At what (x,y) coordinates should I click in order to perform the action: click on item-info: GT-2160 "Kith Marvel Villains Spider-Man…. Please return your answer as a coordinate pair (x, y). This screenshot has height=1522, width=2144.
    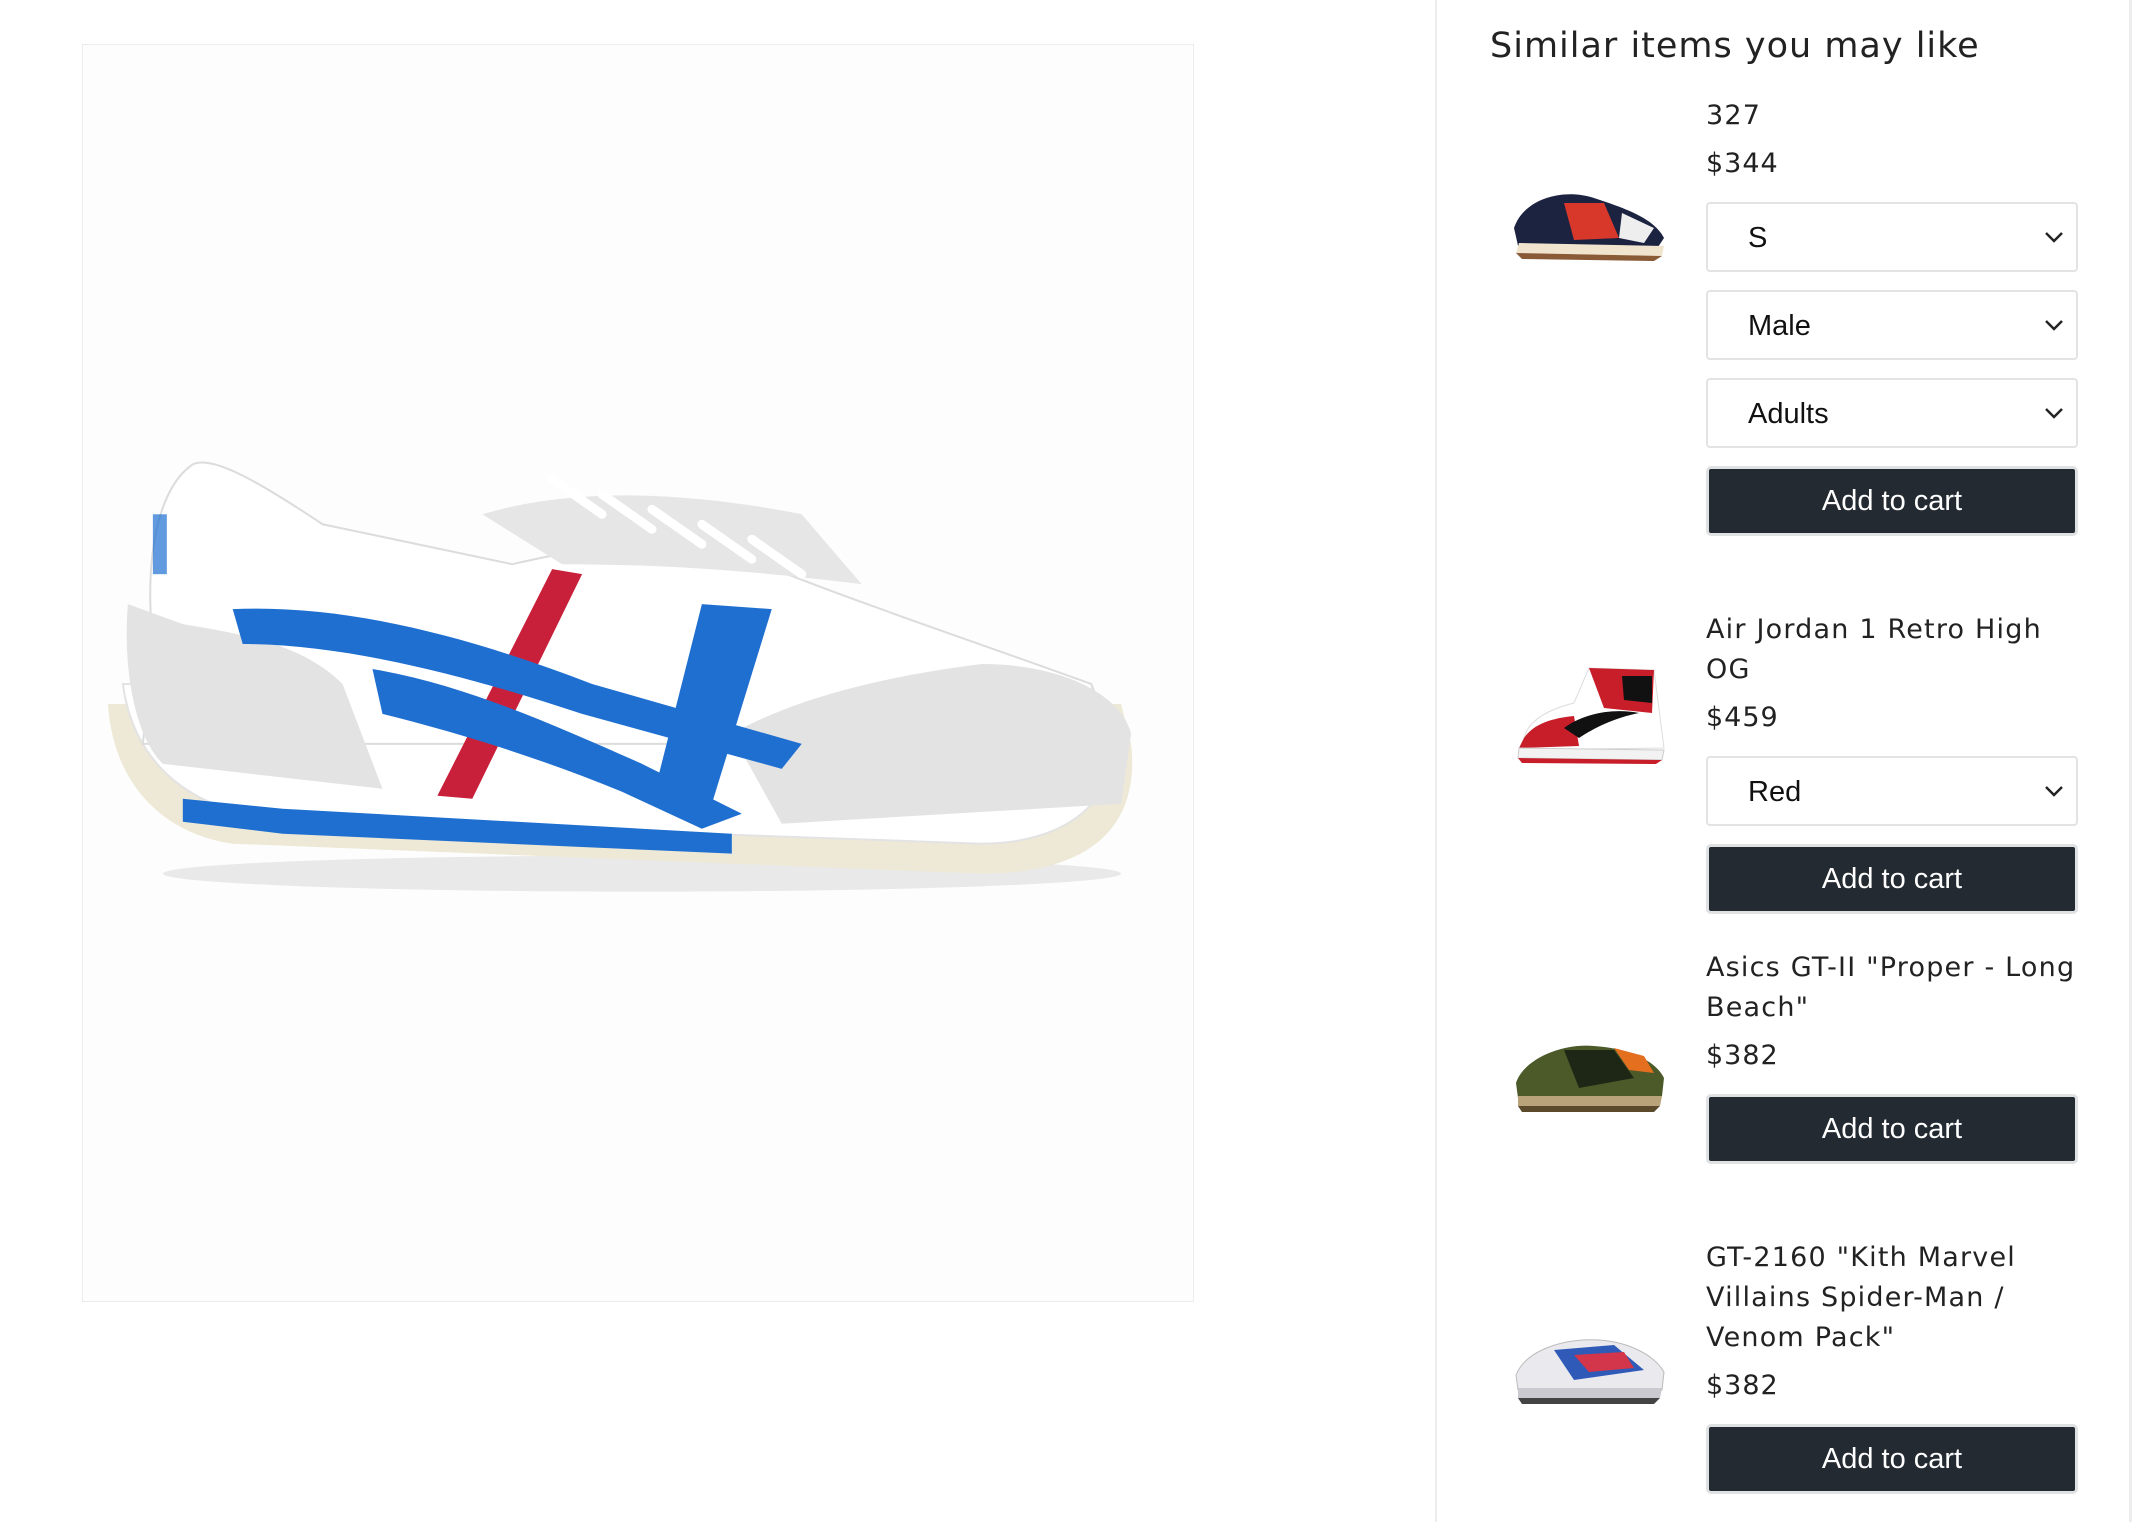
    Looking at the image, I should click on (1893, 1366).